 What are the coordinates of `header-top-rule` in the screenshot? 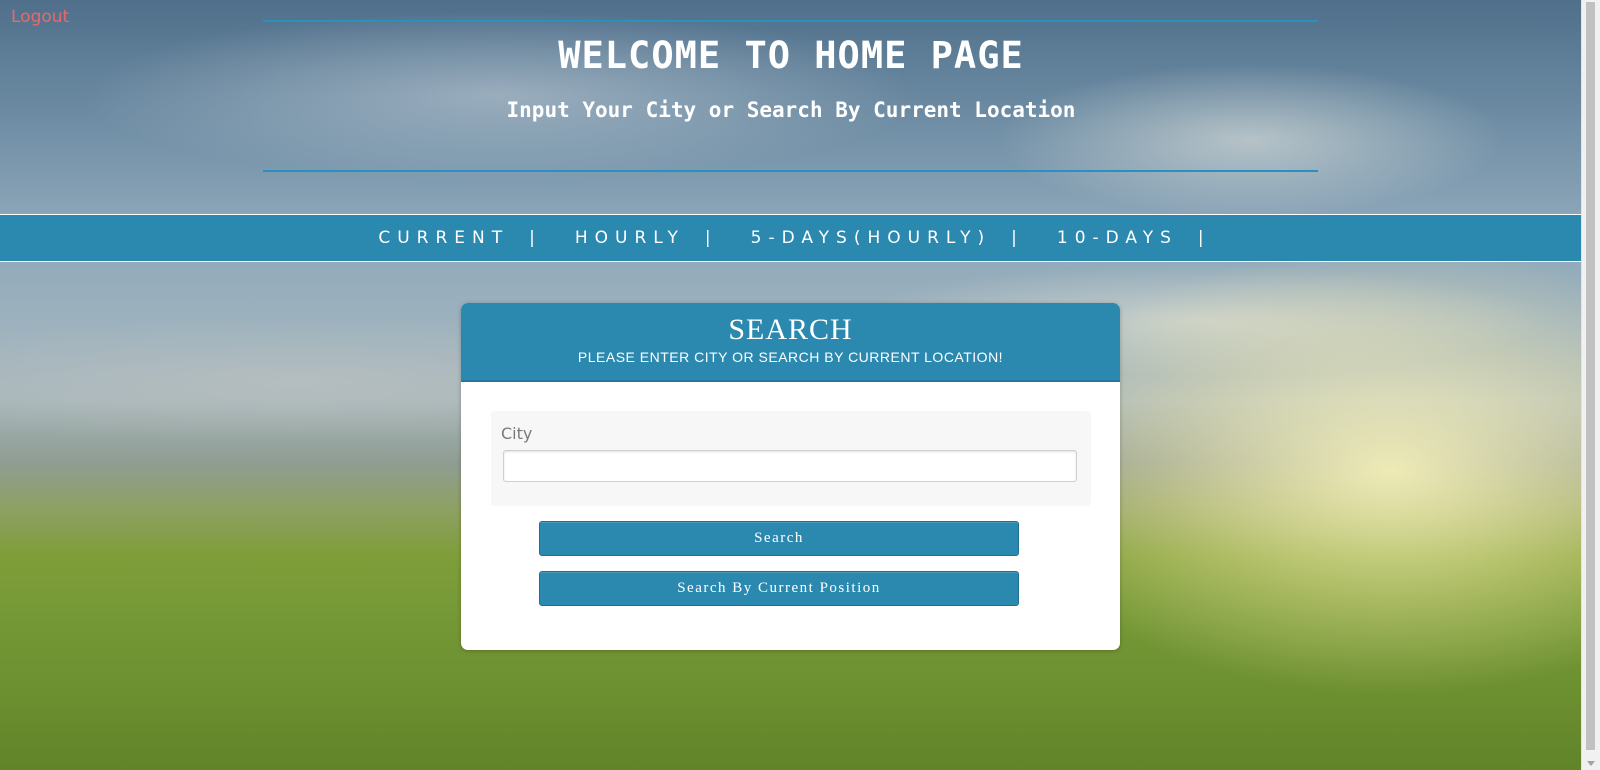 It's located at (790, 21).